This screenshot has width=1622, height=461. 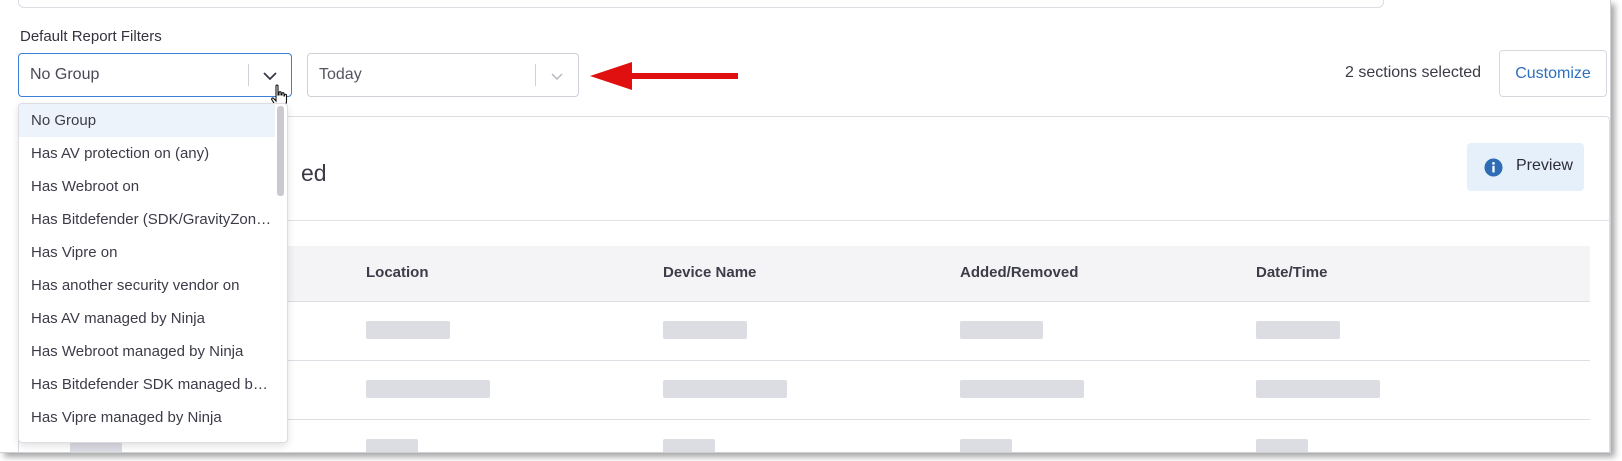 I want to click on customize-button: Customize, so click(x=1553, y=73).